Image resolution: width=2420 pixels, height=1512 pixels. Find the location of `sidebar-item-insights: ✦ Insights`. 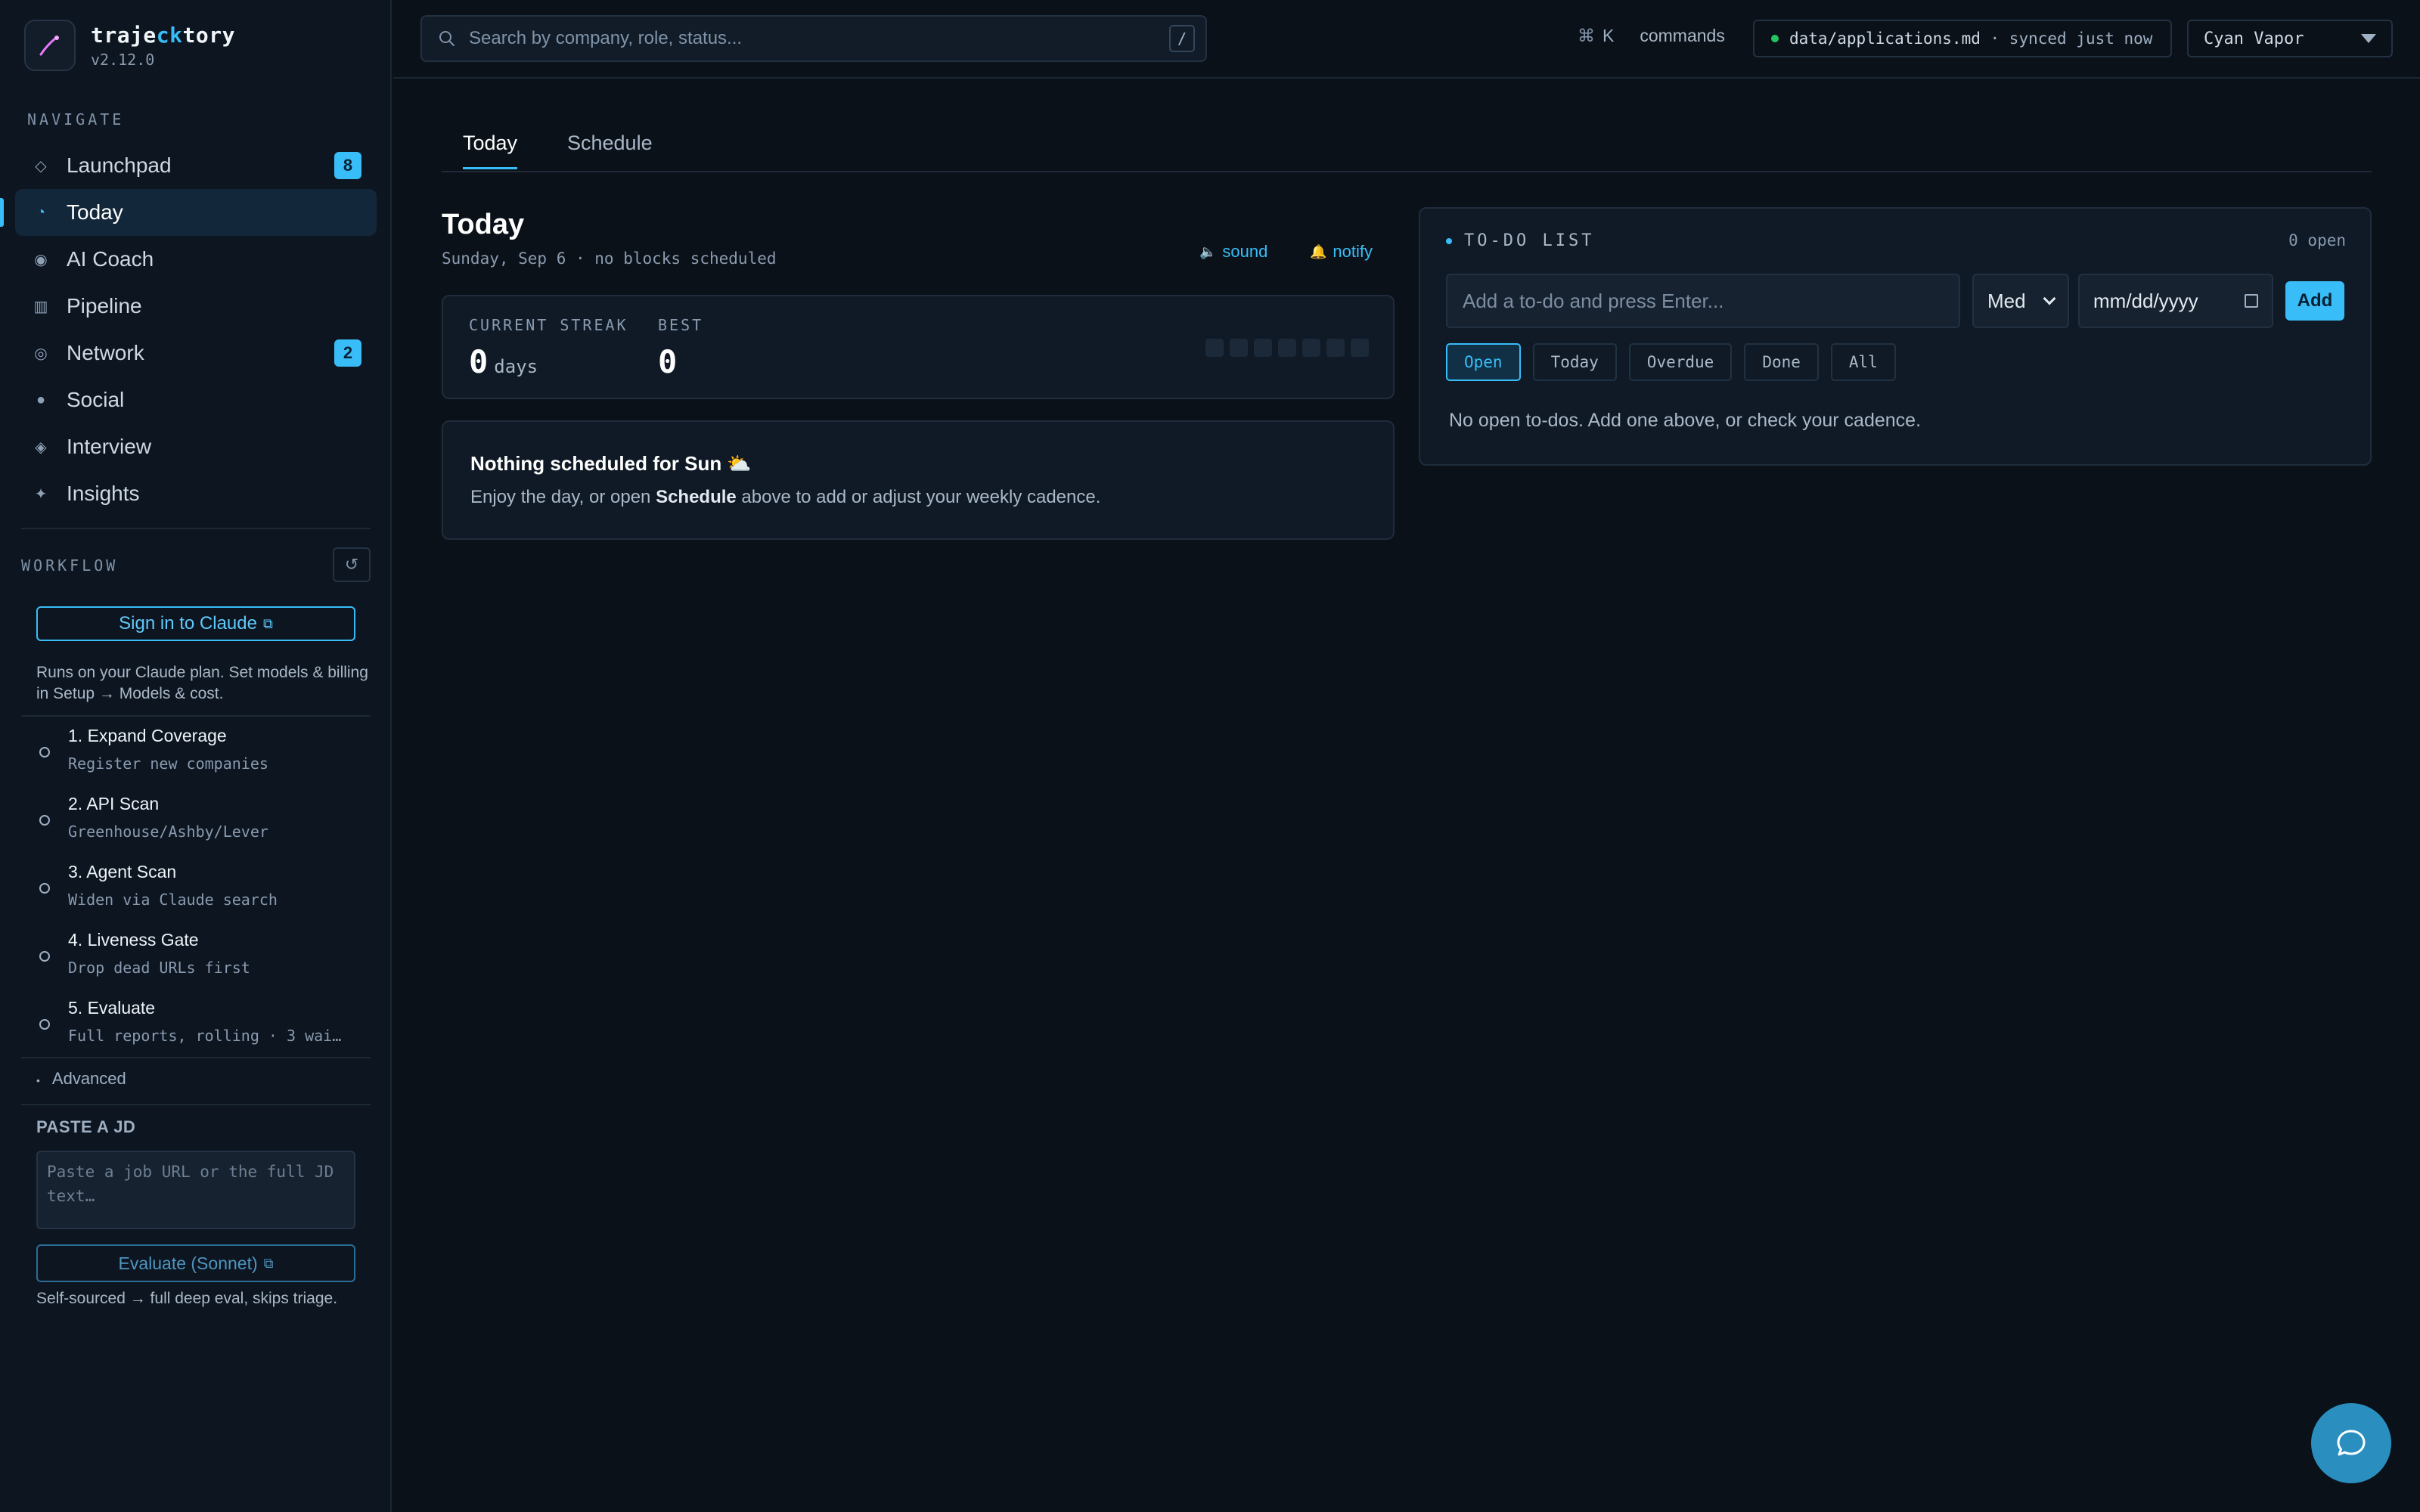

sidebar-item-insights: ✦ Insights is located at coordinates (196, 494).